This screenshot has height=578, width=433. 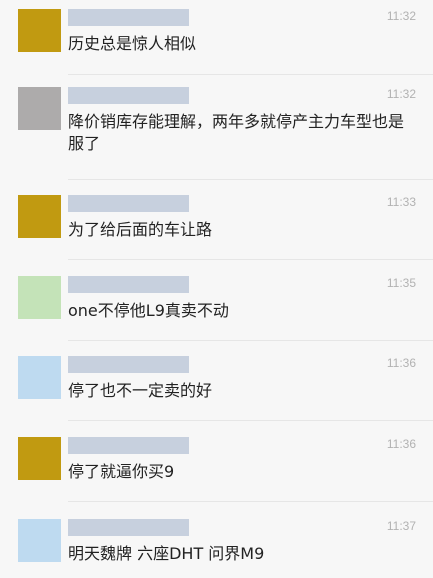 I want to click on comment-text: 停了也不一定卖的好, so click(x=140, y=390).